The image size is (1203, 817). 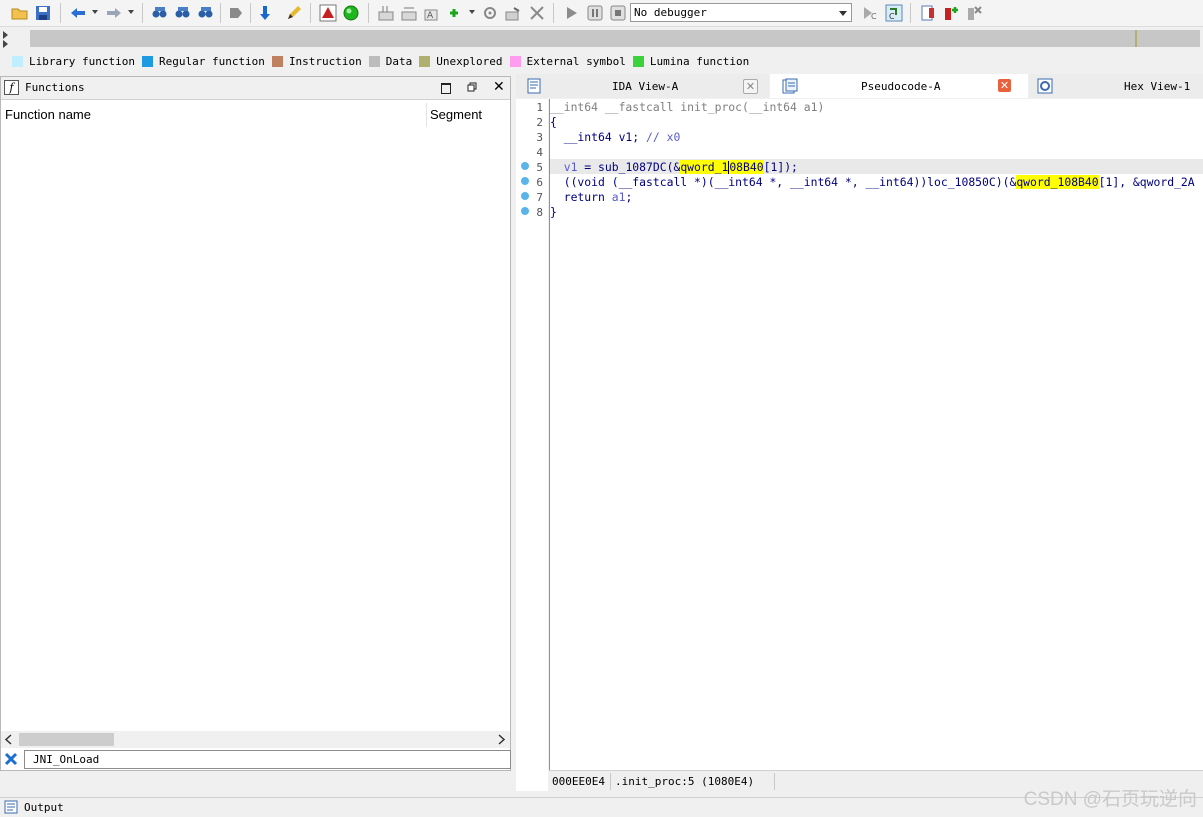 I want to click on add-struct-dropdown-icon, so click(x=472, y=12).